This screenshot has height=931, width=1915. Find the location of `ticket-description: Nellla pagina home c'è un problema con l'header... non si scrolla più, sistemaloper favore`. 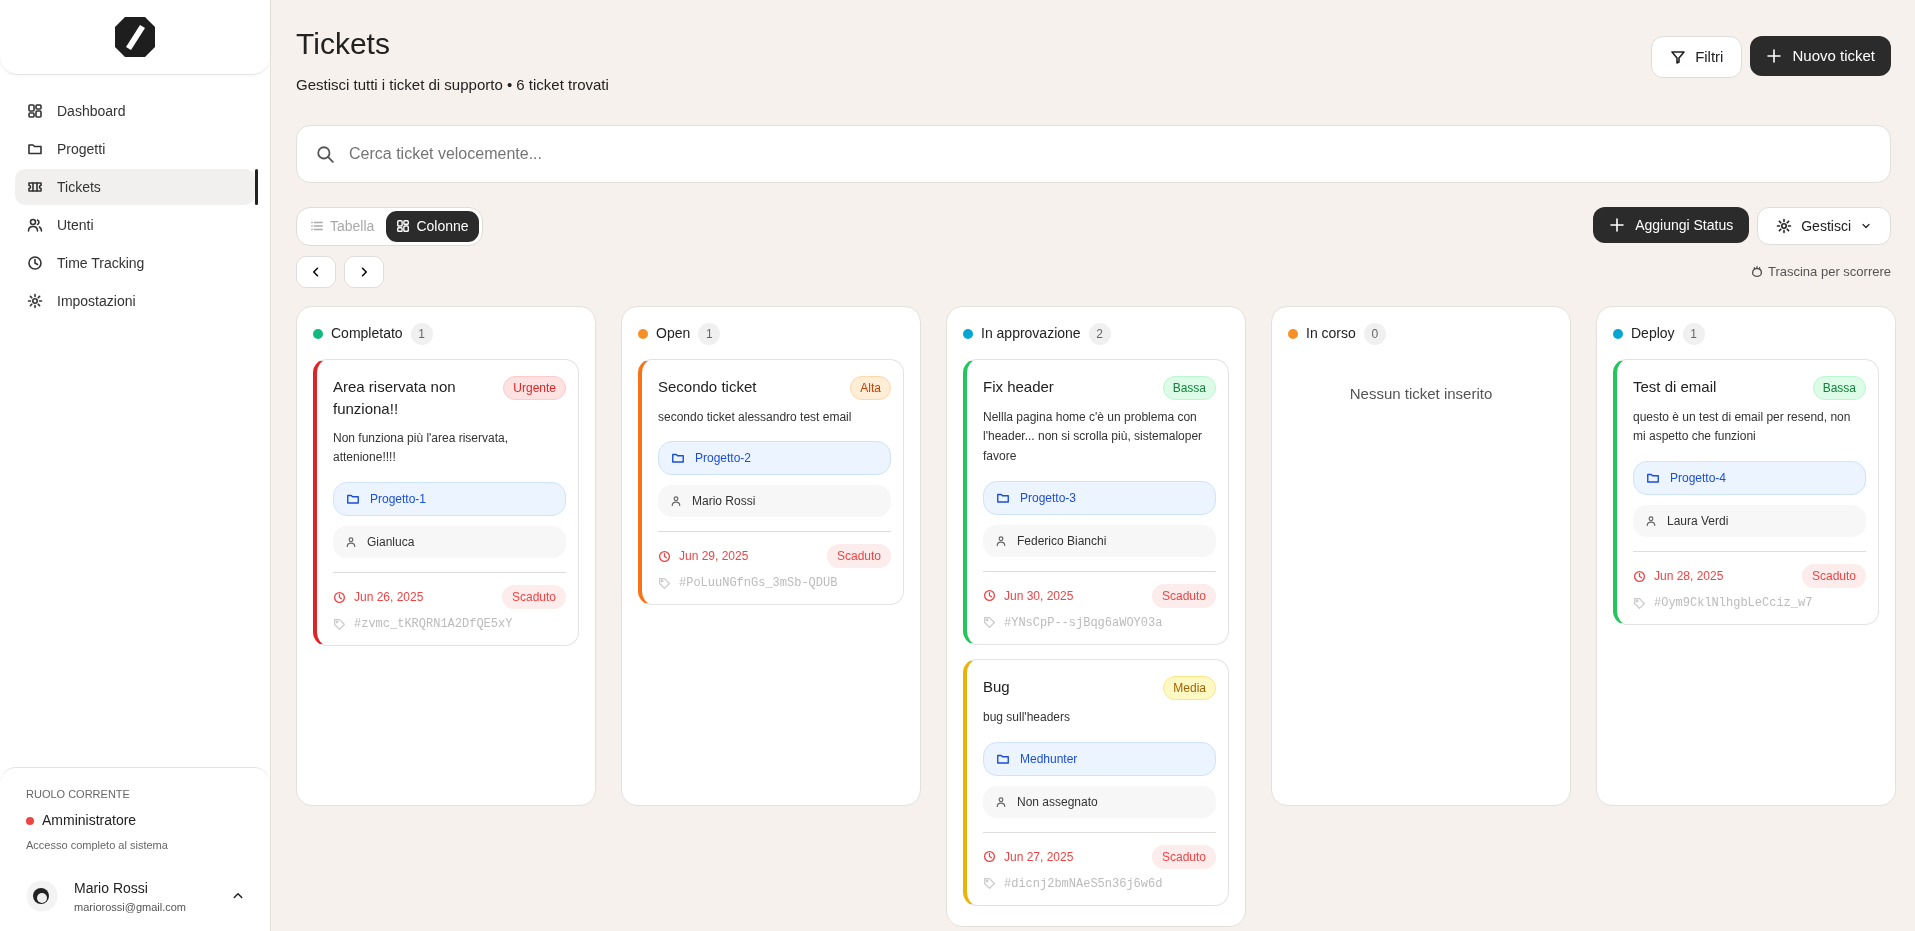

ticket-description: Nellla pagina home c'è un problema con l'header... non si scrolla più, sistemaloper favore is located at coordinates (1093, 437).